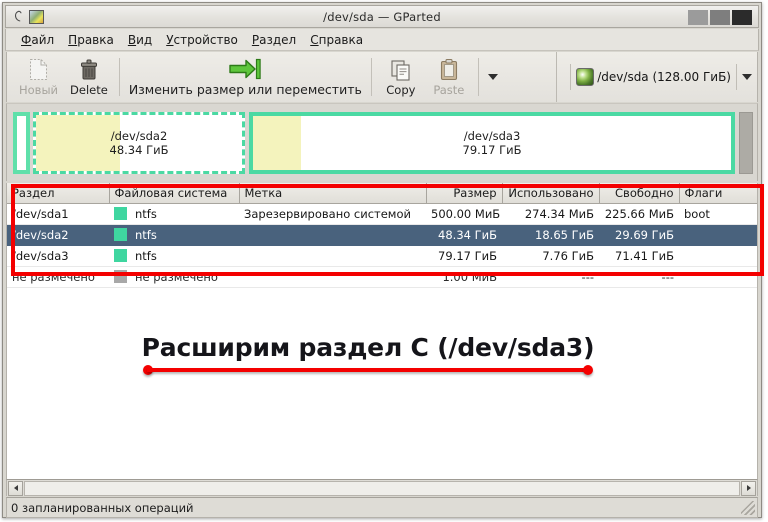 This screenshot has width=768, height=522. I want to click on cell-partition: не размечено, so click(58, 277).